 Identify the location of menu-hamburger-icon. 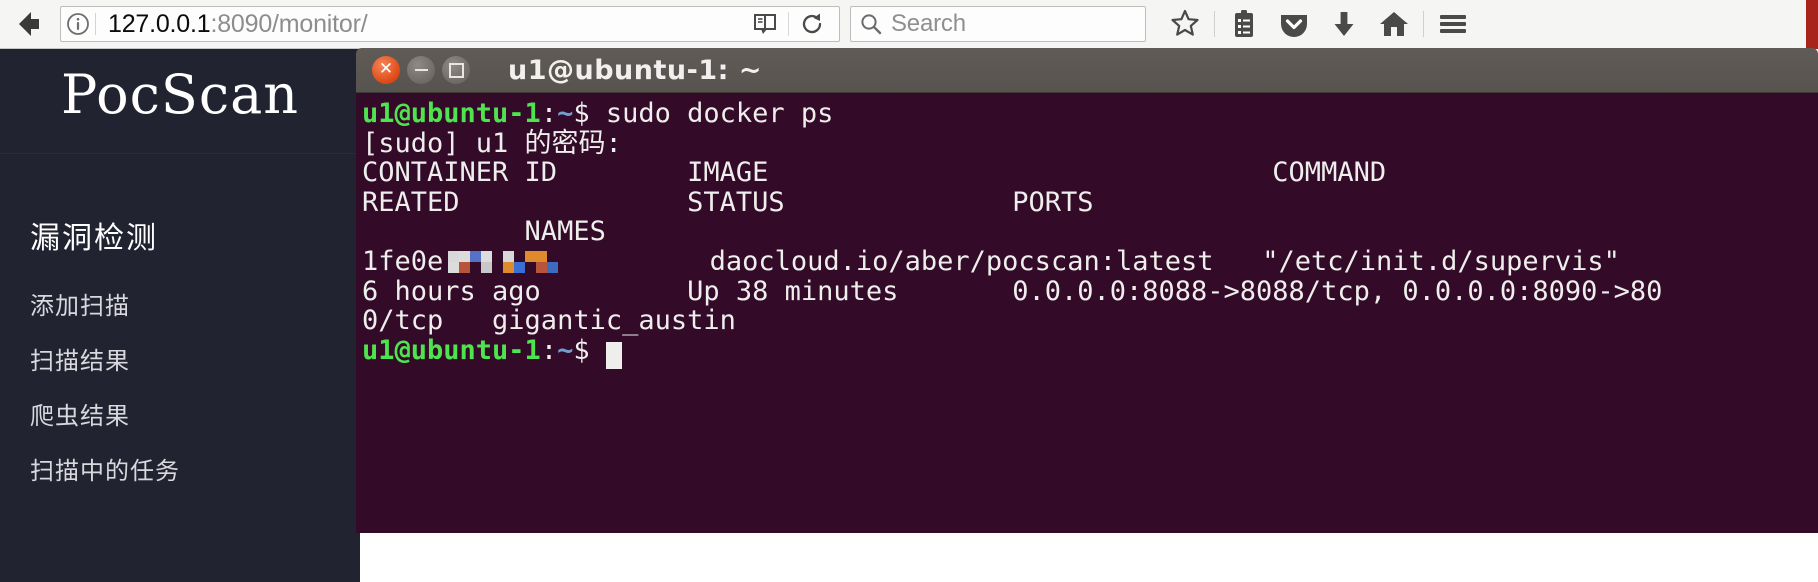
(1453, 24).